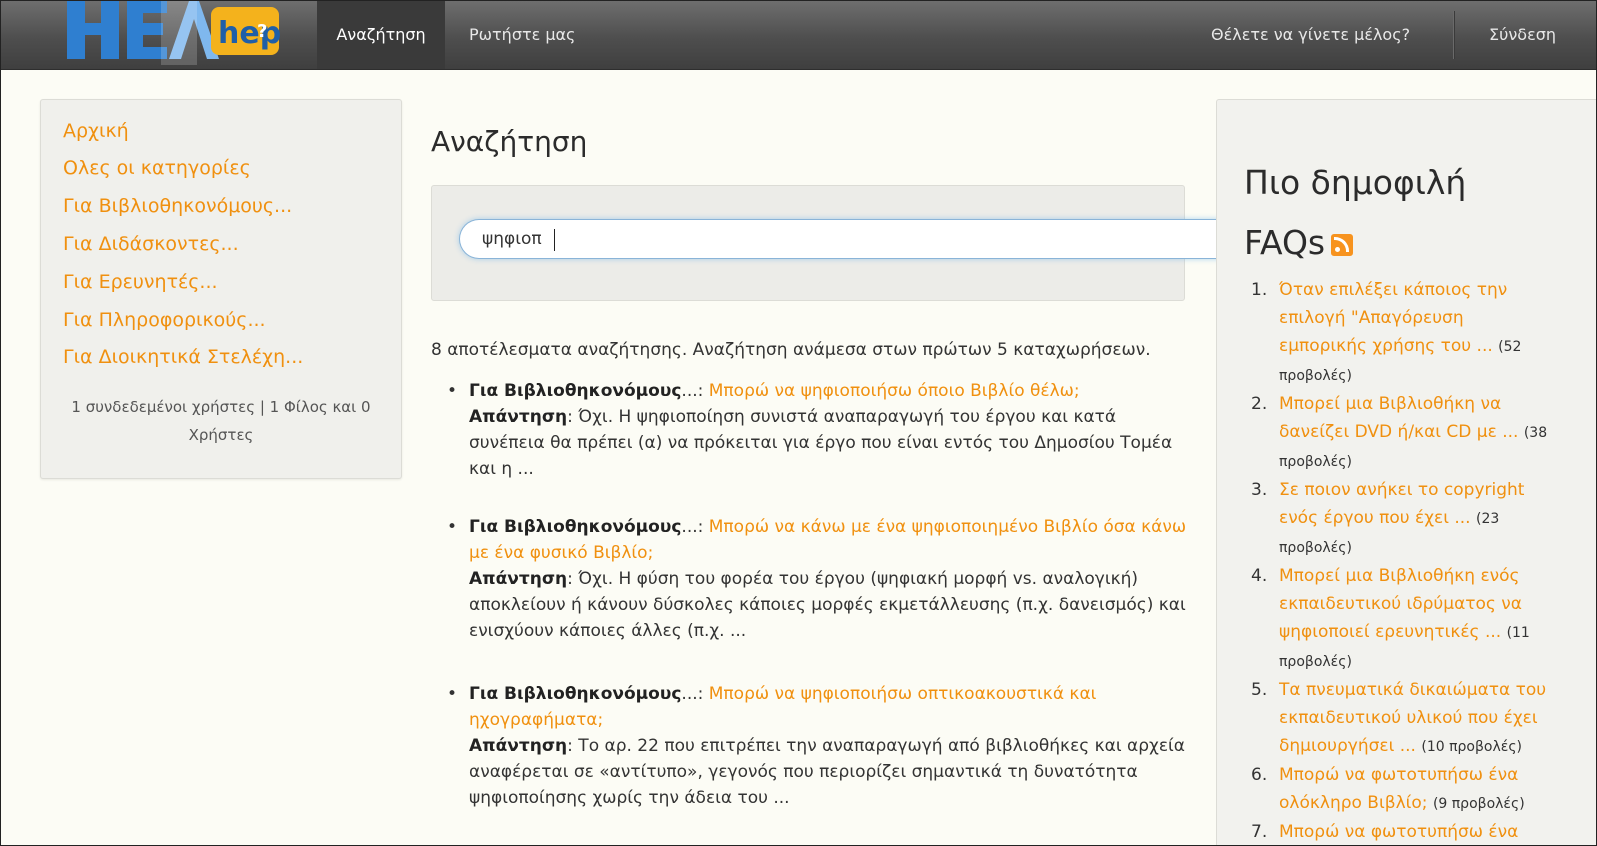 The image size is (1597, 846). I want to click on faq-number: 7., so click(1259, 832).